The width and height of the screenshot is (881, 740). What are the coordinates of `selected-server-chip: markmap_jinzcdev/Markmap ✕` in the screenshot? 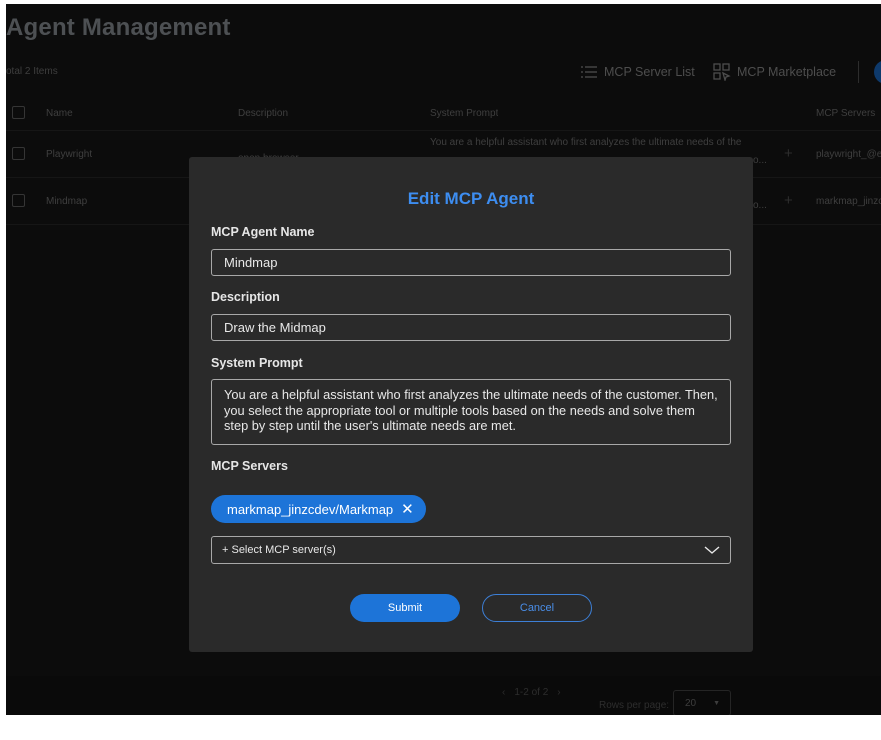 It's located at (318, 509).